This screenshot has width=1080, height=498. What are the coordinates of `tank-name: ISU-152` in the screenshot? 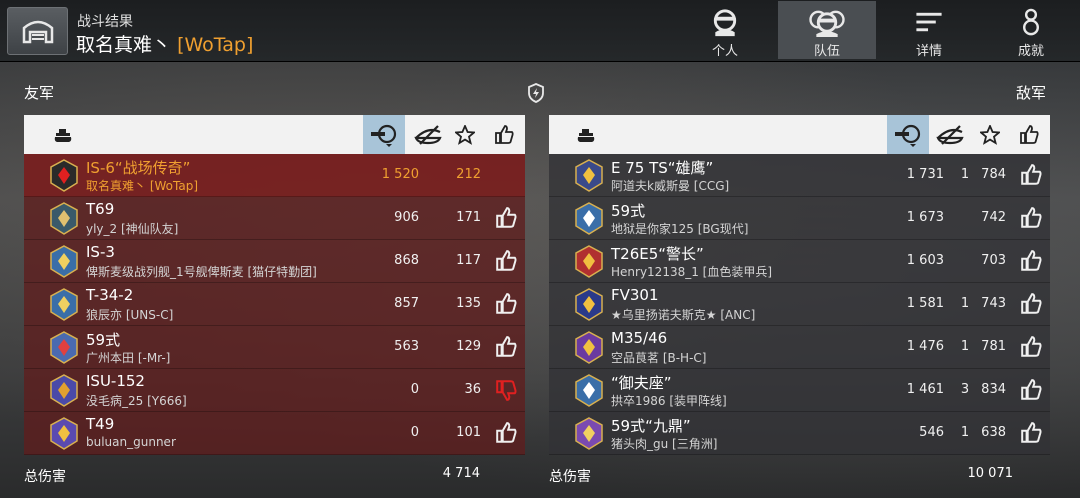 It's located at (115, 381).